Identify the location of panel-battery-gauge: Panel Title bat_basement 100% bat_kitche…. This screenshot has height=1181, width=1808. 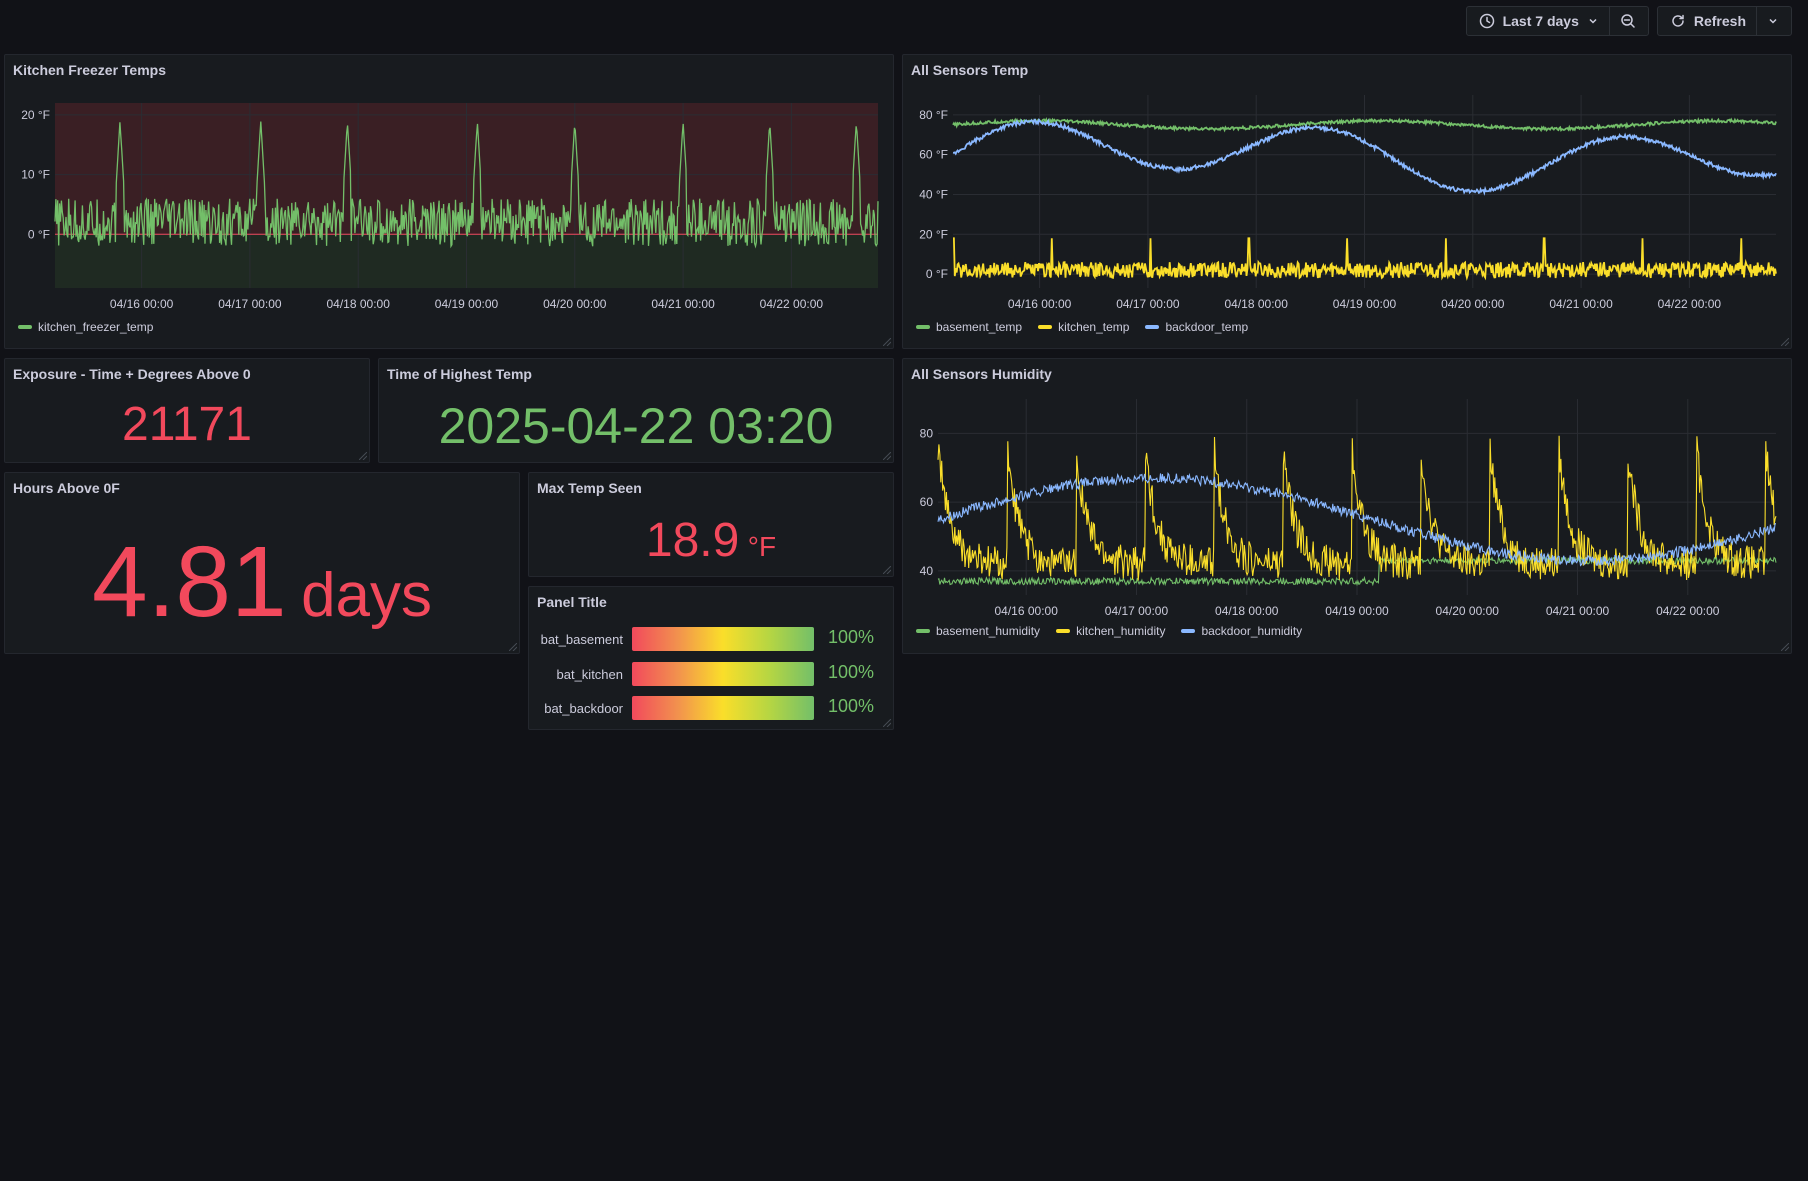
(711, 658).